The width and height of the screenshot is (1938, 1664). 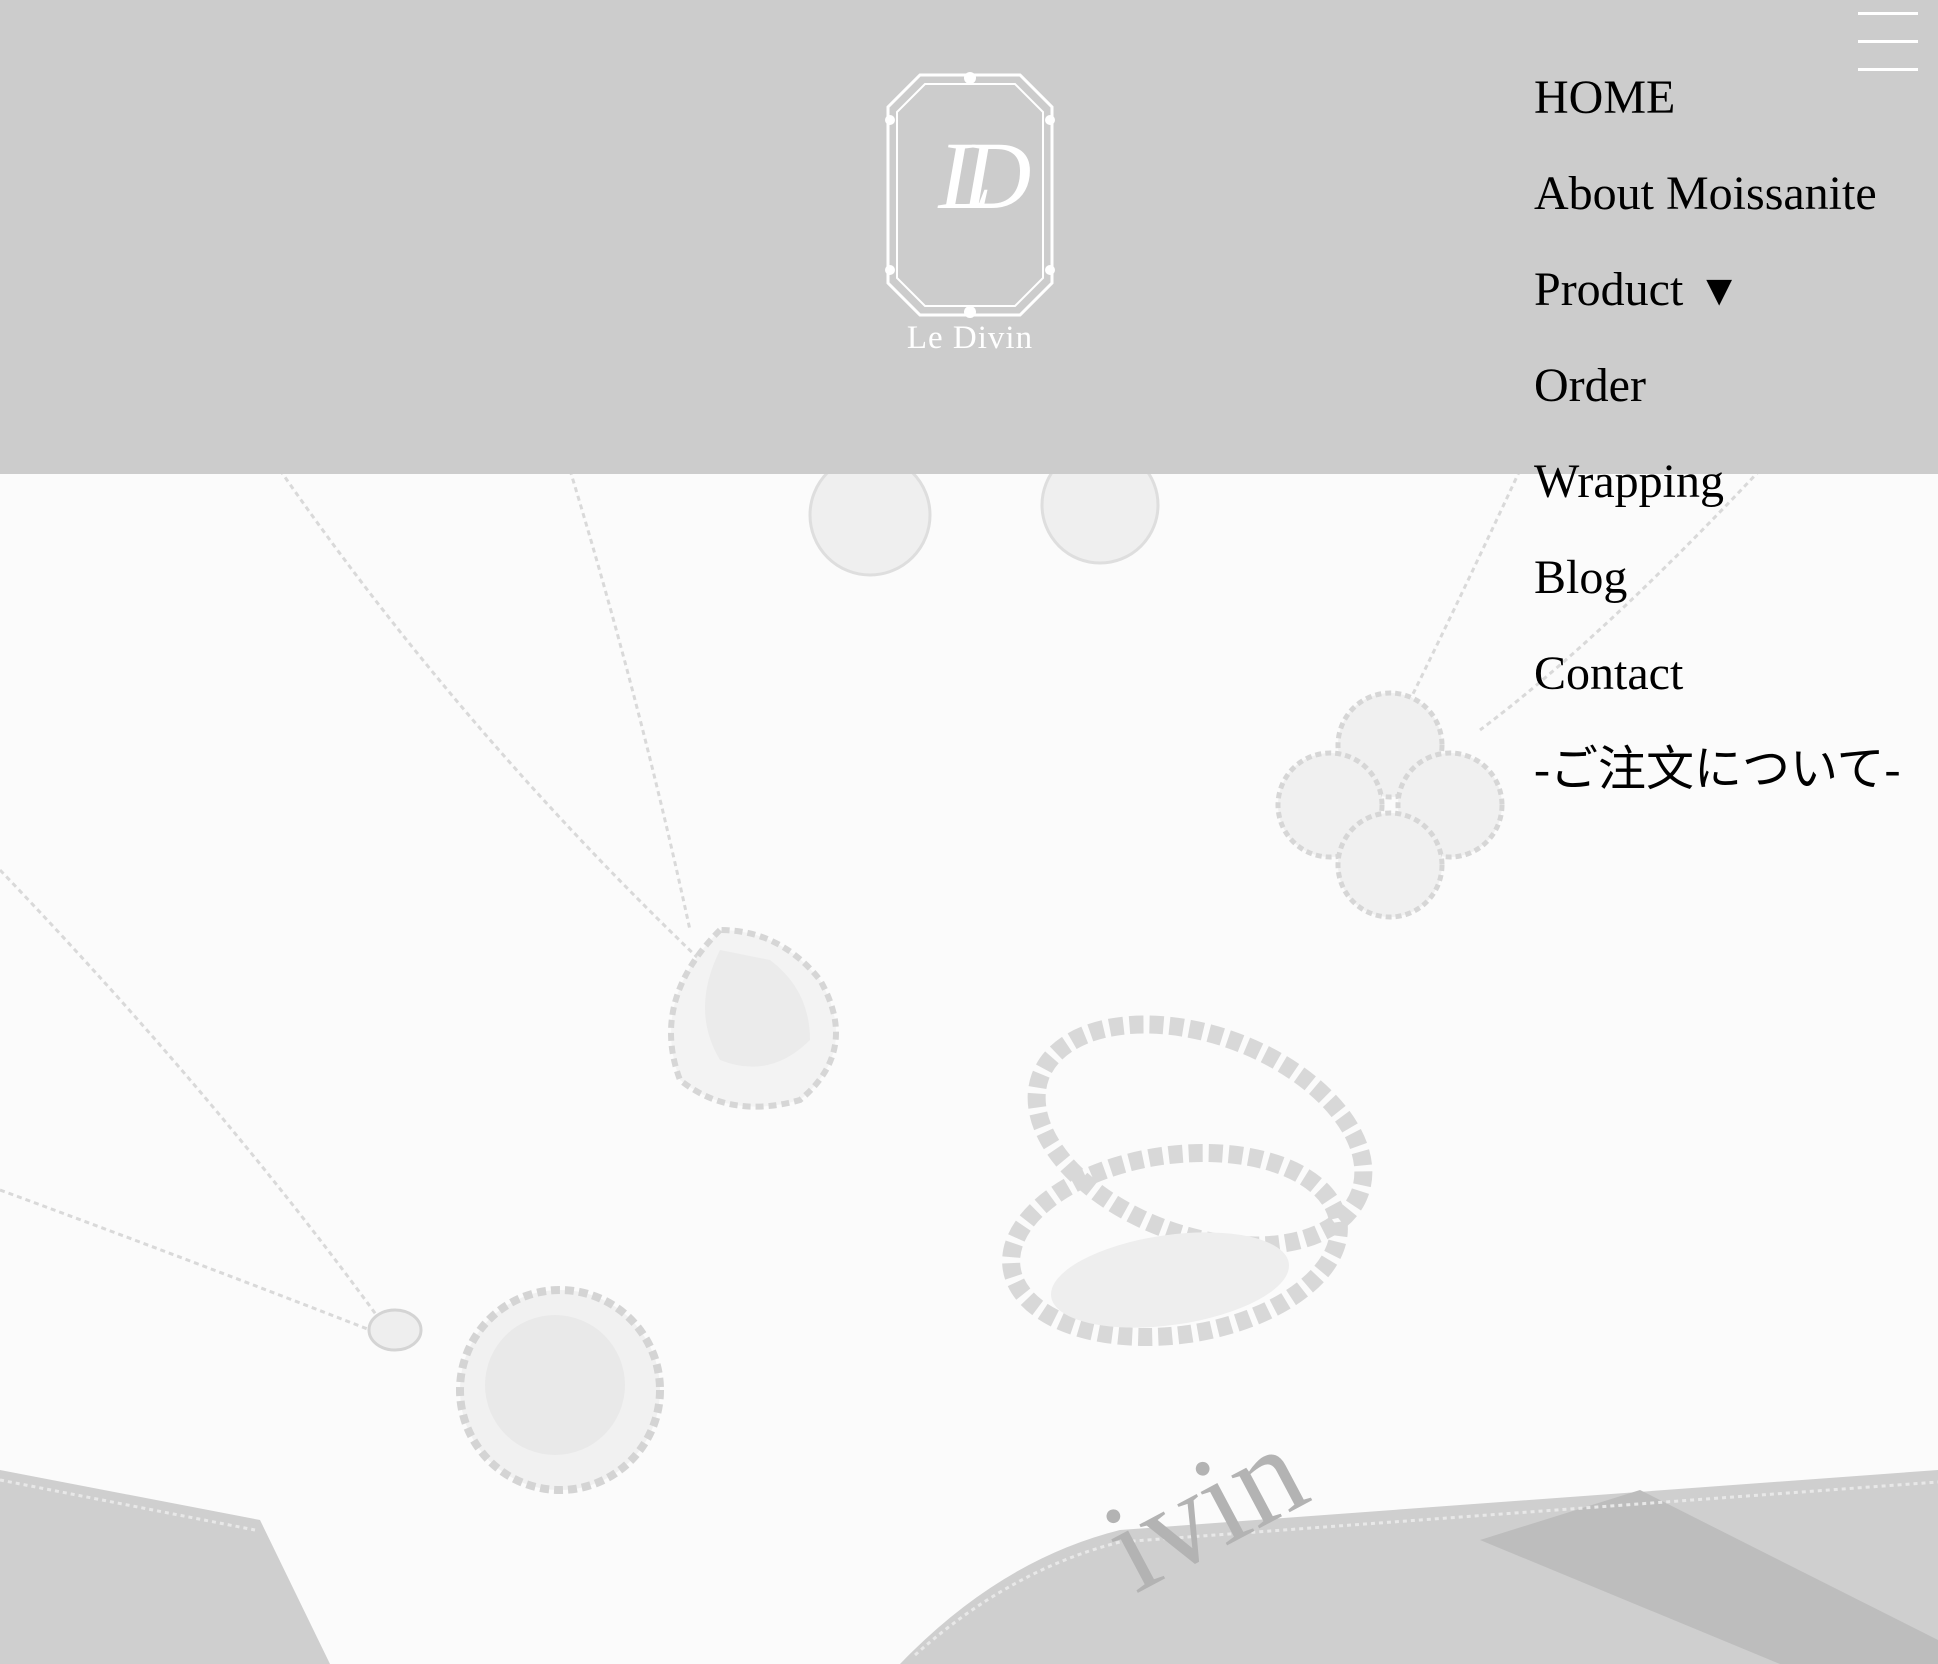 I want to click on nav-item-order: Order, so click(x=1717, y=404).